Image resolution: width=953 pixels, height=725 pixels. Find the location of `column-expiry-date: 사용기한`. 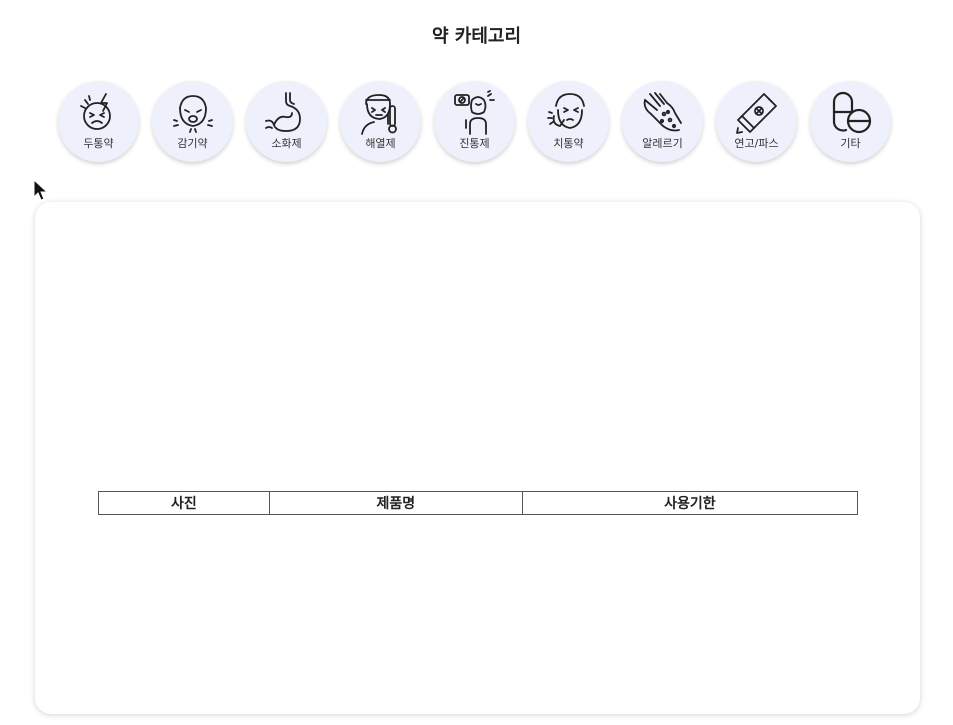

column-expiry-date: 사용기한 is located at coordinates (690, 503).